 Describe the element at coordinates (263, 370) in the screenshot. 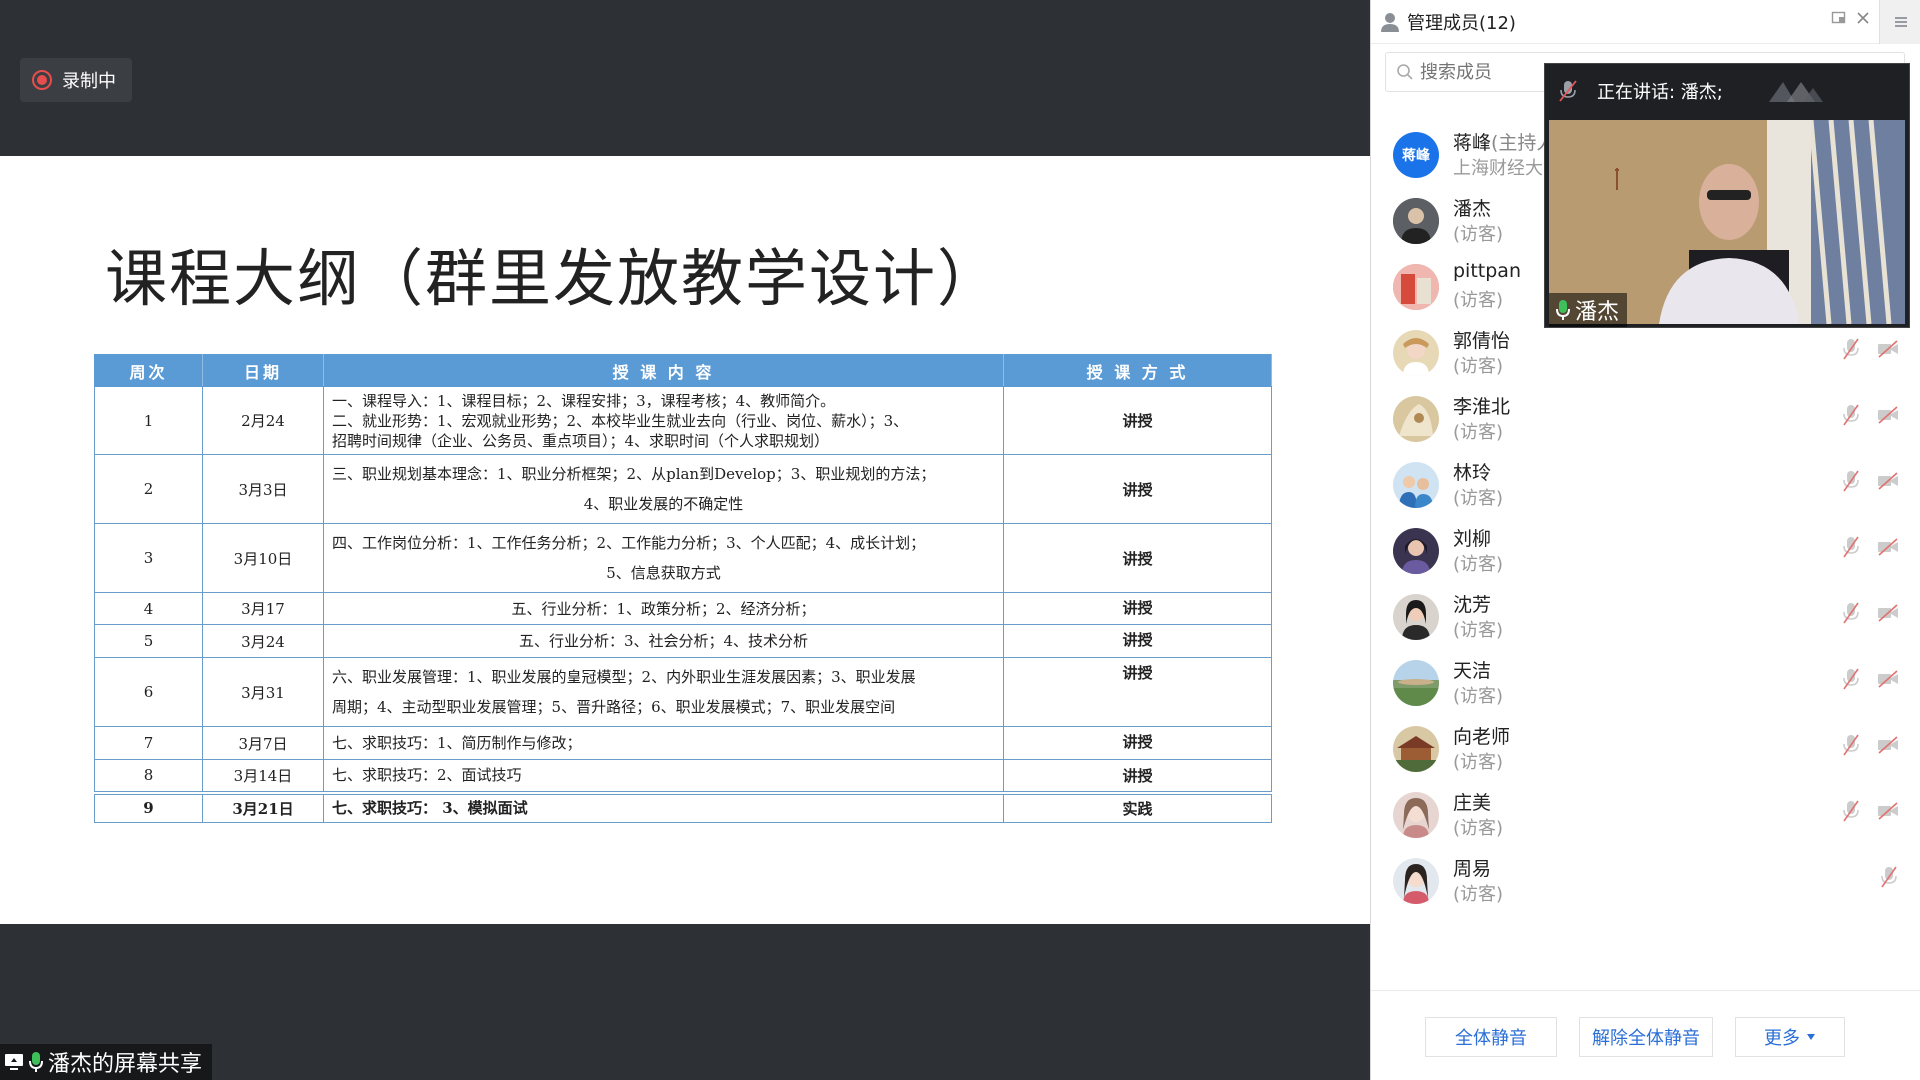

I see `header-date: 日期` at that location.